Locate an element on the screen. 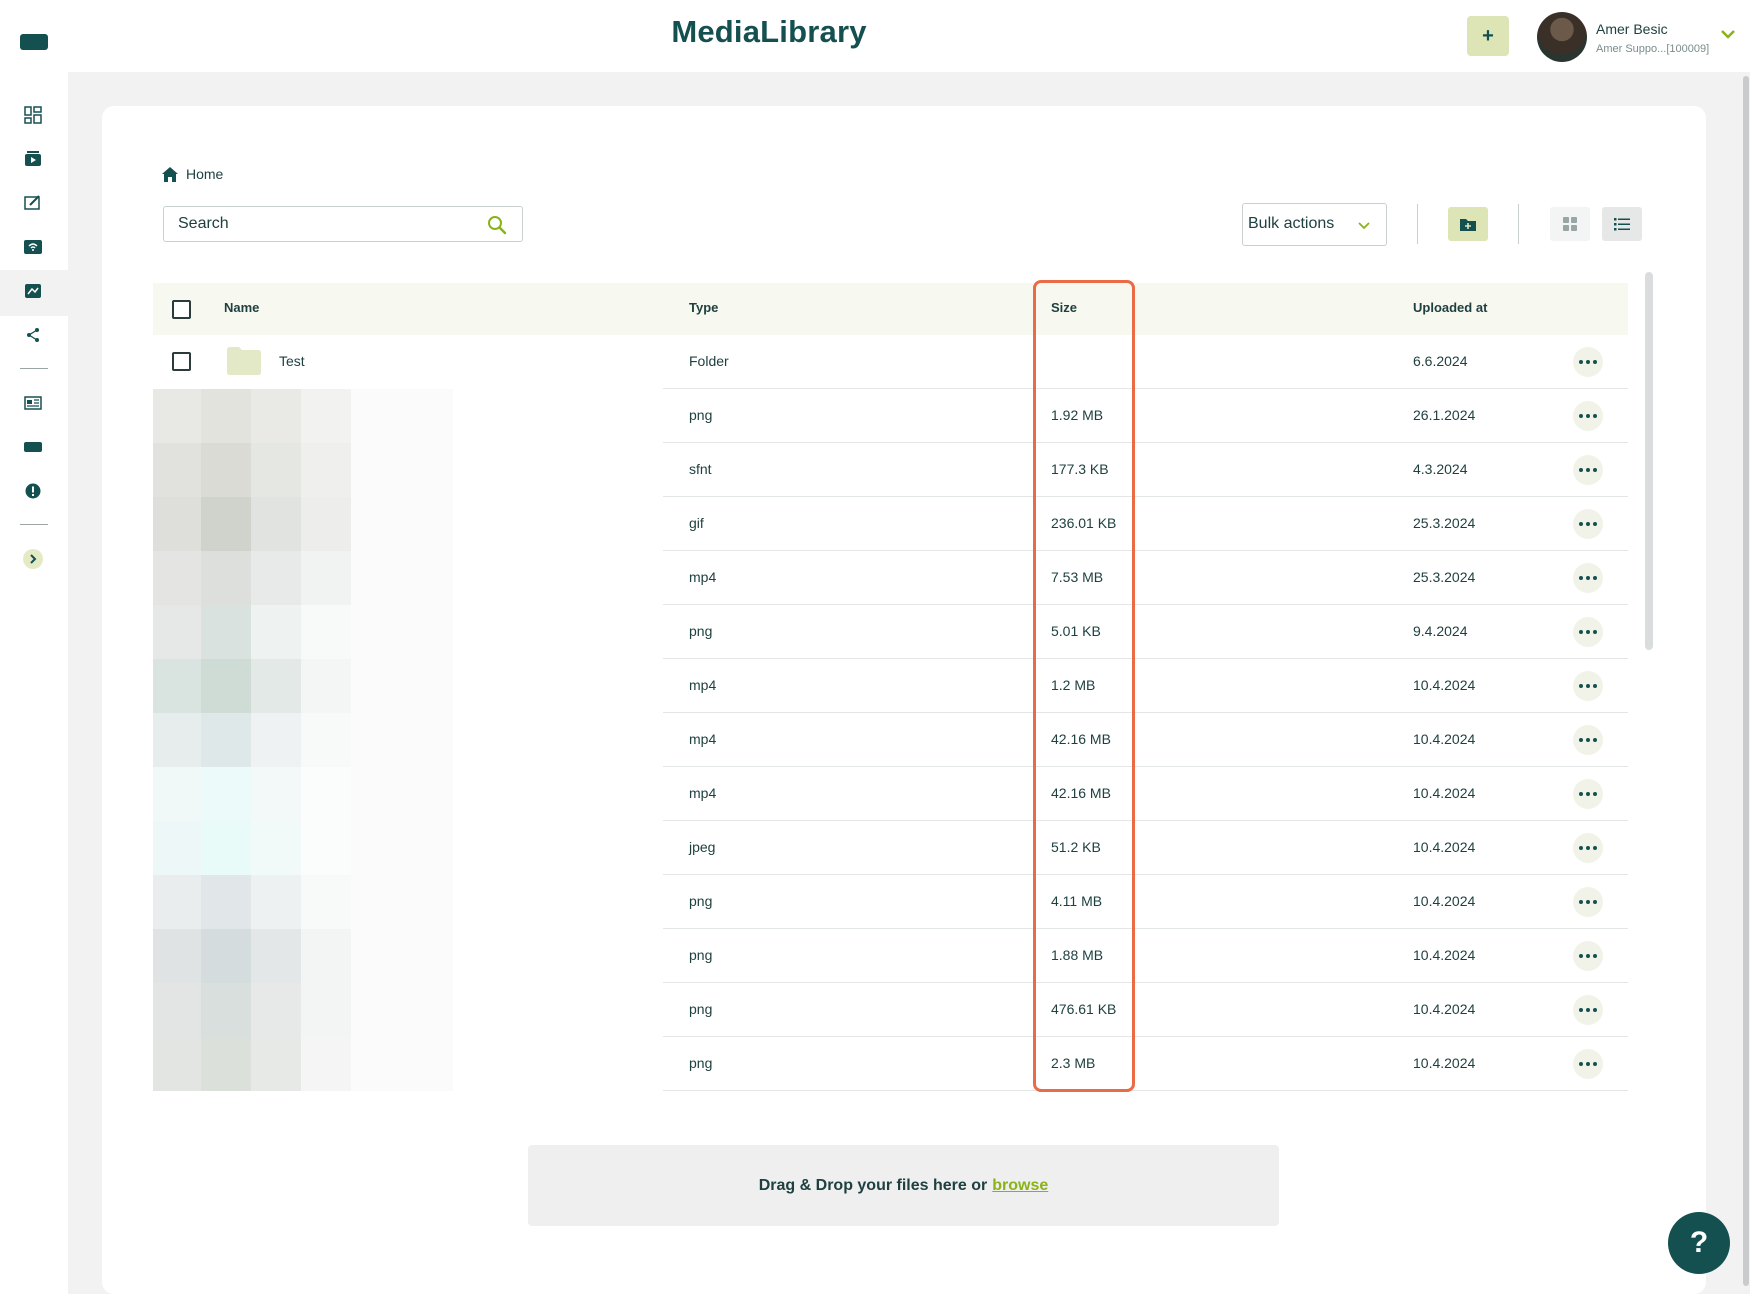 This screenshot has height=1294, width=1750. table-row: sfnt 177.3 KB 4.3.2024 is located at coordinates (890, 470).